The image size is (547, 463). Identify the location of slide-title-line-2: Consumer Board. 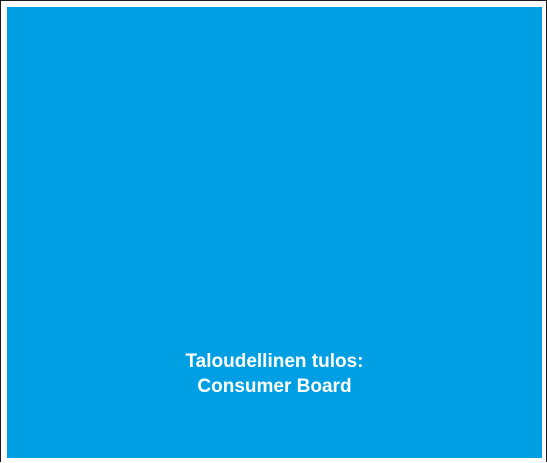
(274, 386).